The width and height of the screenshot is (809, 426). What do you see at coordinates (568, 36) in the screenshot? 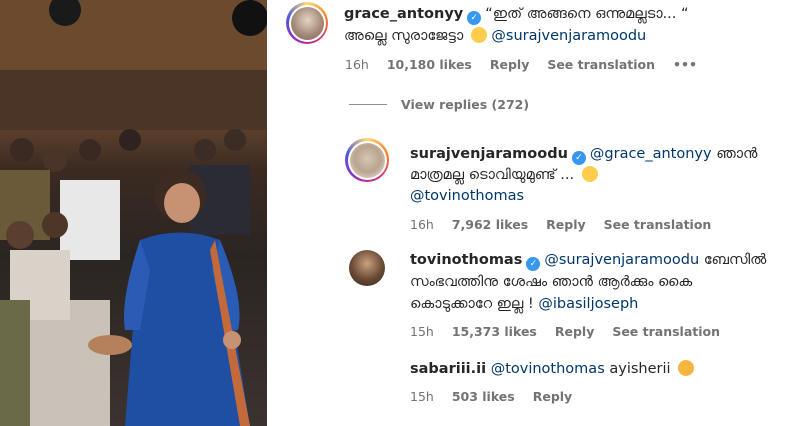
I see `comment-1-mention: @surajvenjaramoodu` at bounding box center [568, 36].